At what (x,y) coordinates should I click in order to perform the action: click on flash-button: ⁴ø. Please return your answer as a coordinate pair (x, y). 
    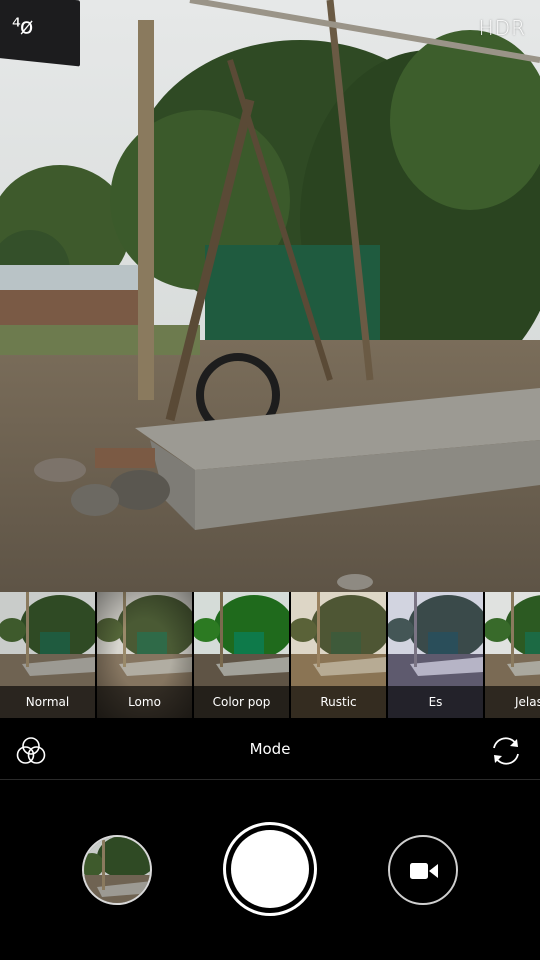
    Looking at the image, I should click on (40, 33).